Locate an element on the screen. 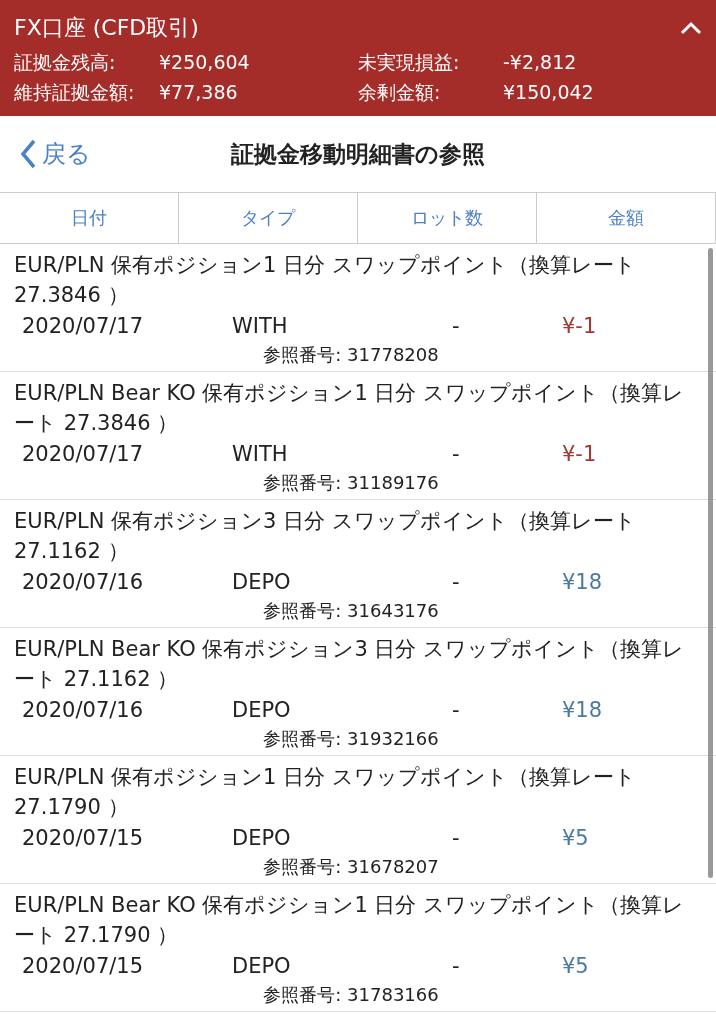  summary-label: 余剰金額: is located at coordinates (400, 92).